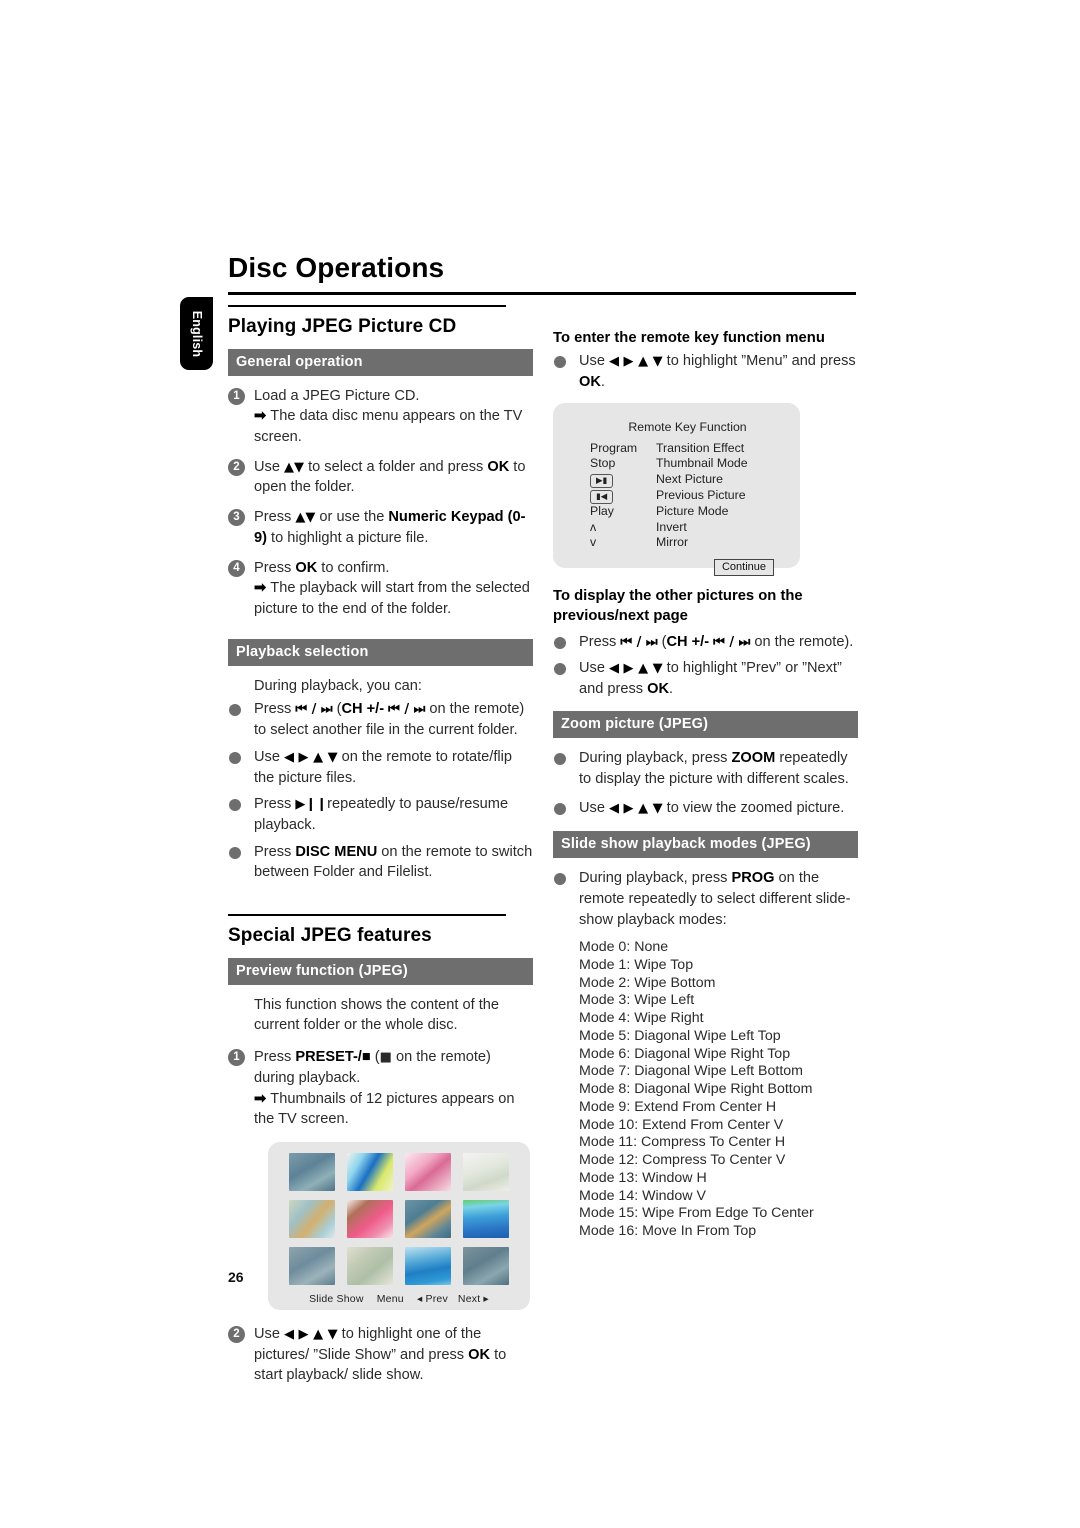 The width and height of the screenshot is (1080, 1528). Describe the element at coordinates (602, 497) in the screenshot. I see `previous-picture-key-icon: ▮◀` at that location.